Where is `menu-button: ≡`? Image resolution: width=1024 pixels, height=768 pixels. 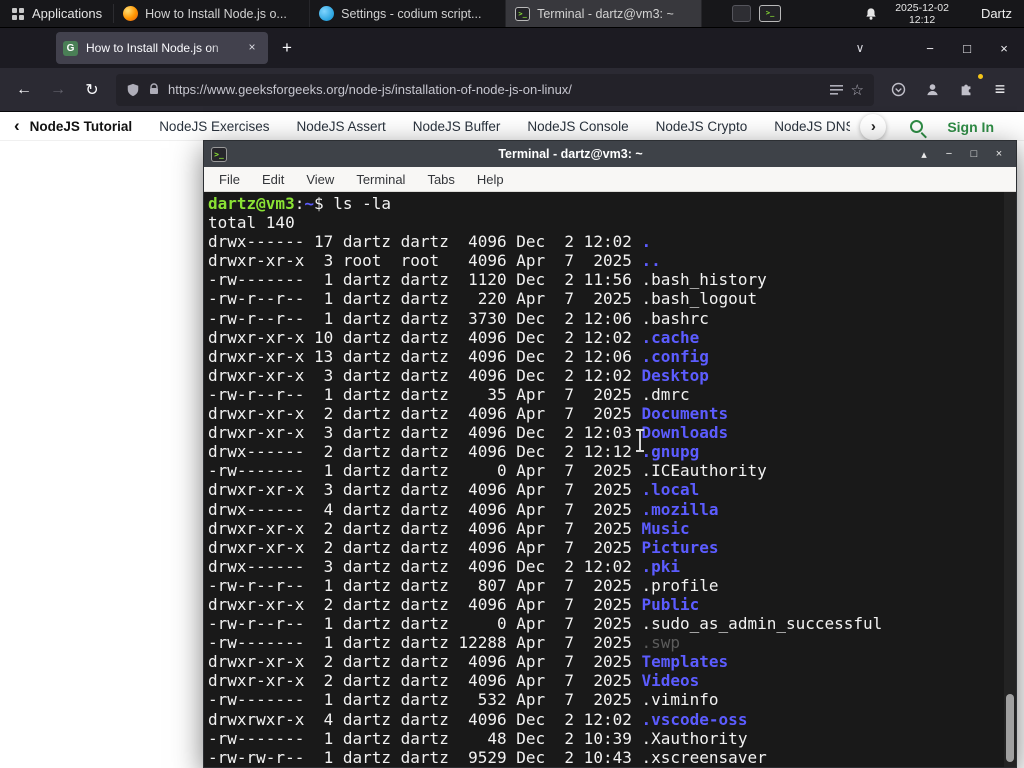 menu-button: ≡ is located at coordinates (1000, 90).